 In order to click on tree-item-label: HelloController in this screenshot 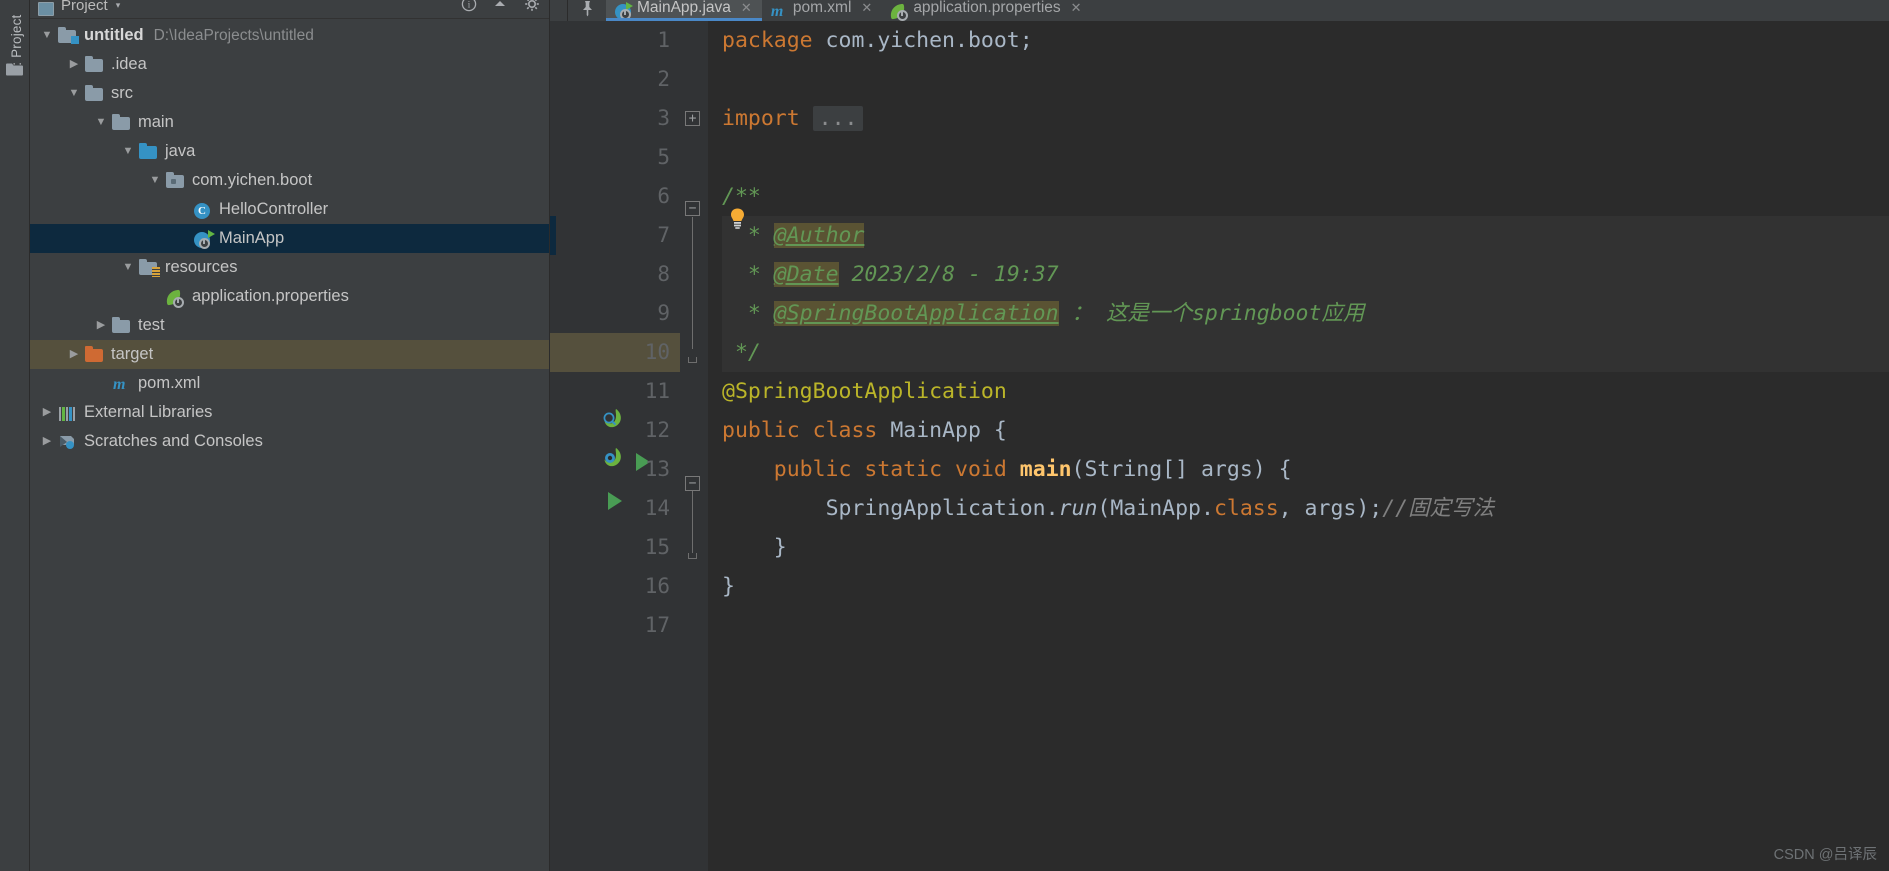, I will do `click(274, 209)`.